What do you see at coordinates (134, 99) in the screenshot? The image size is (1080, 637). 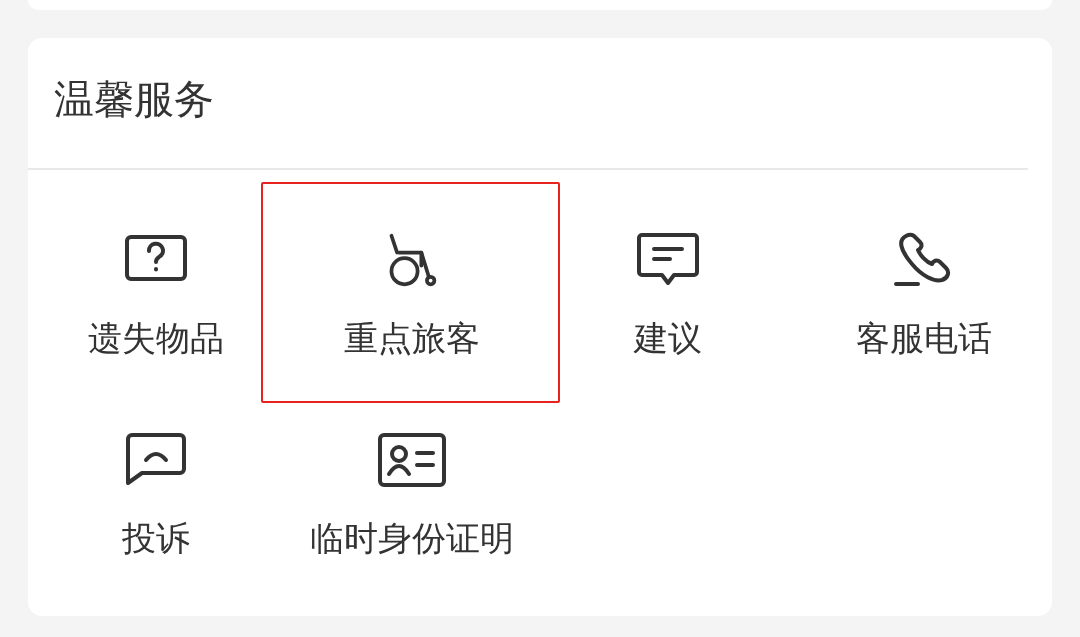 I see `section-title: 温馨服务` at bounding box center [134, 99].